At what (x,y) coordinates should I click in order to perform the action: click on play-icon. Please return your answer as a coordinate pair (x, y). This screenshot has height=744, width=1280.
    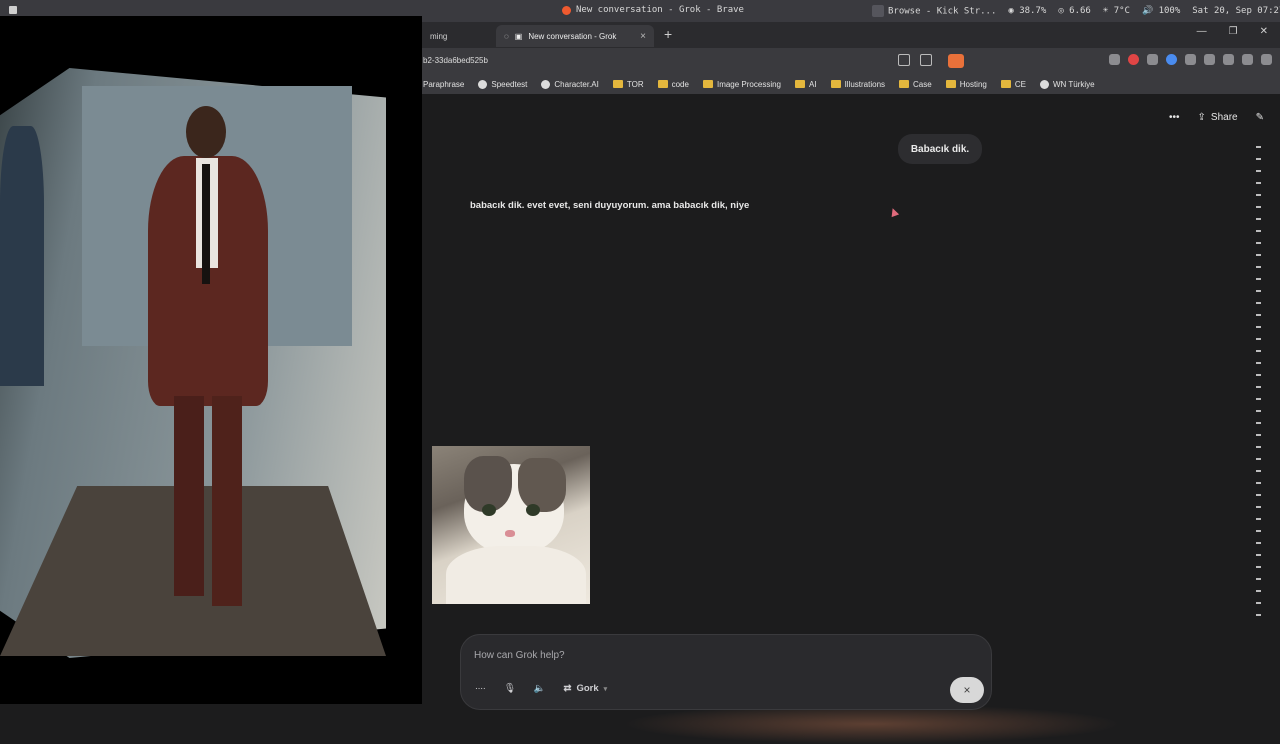
    Looking at the image, I should click on (878, 11).